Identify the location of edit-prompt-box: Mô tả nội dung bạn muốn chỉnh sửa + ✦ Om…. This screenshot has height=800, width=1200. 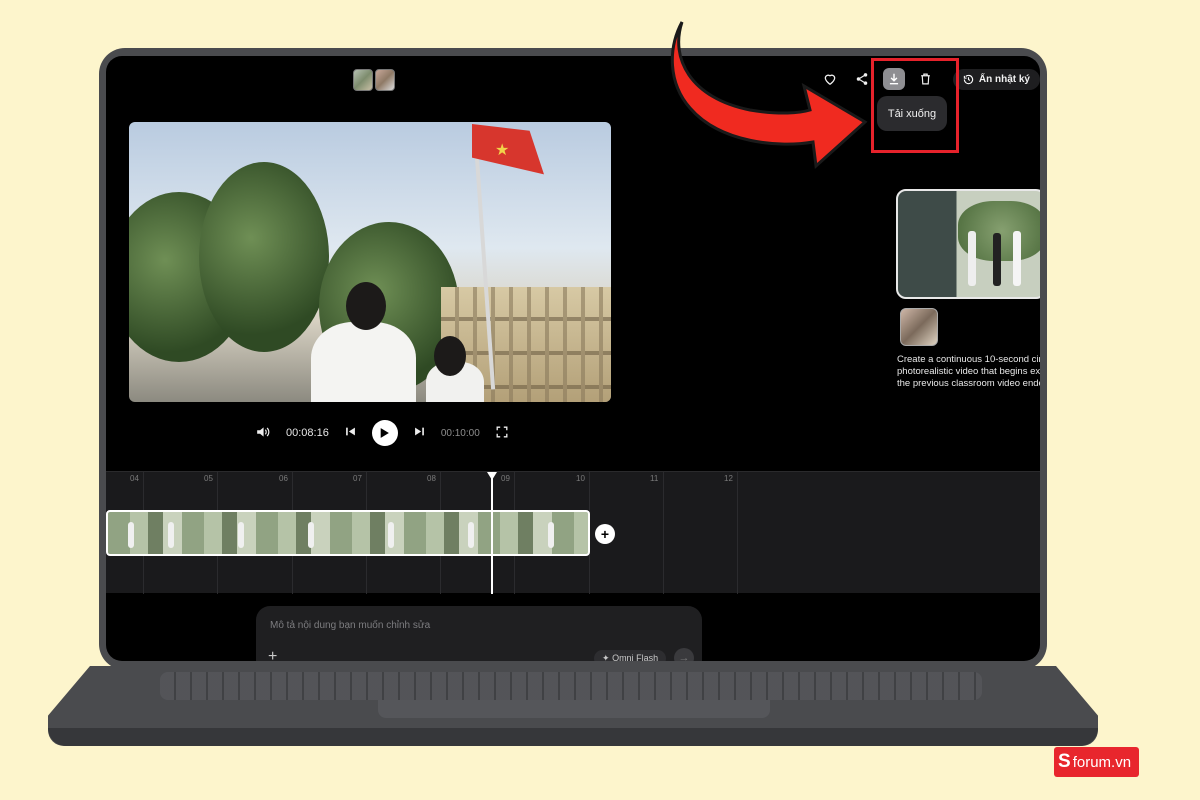
(479, 633).